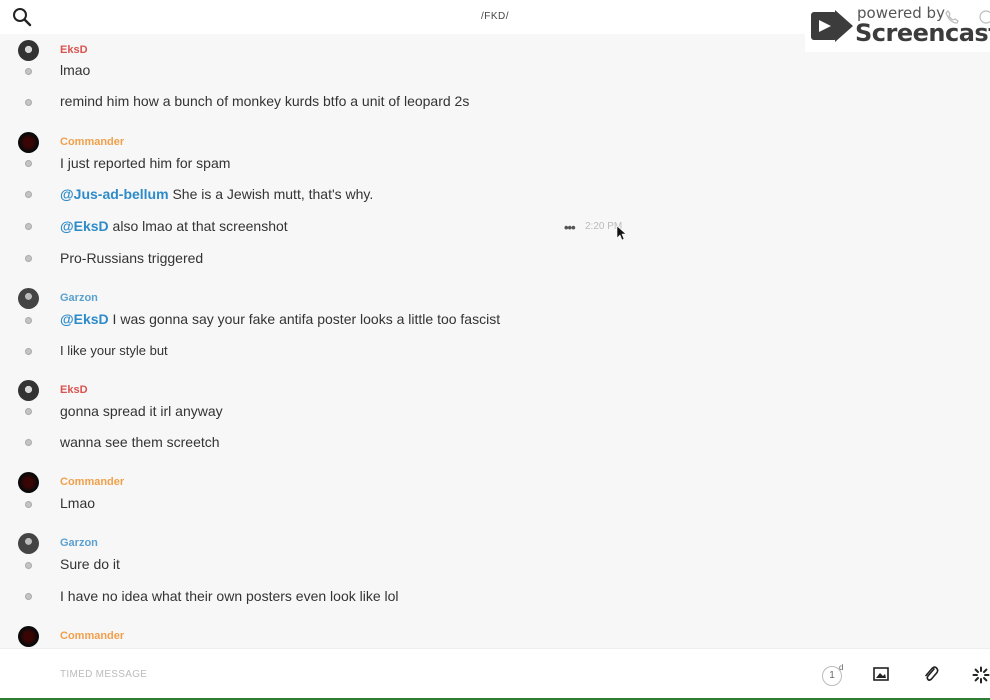 This screenshot has height=700, width=990. Describe the element at coordinates (198, 226) in the screenshot. I see `message-text-segment: also lmao at that screenshot` at that location.